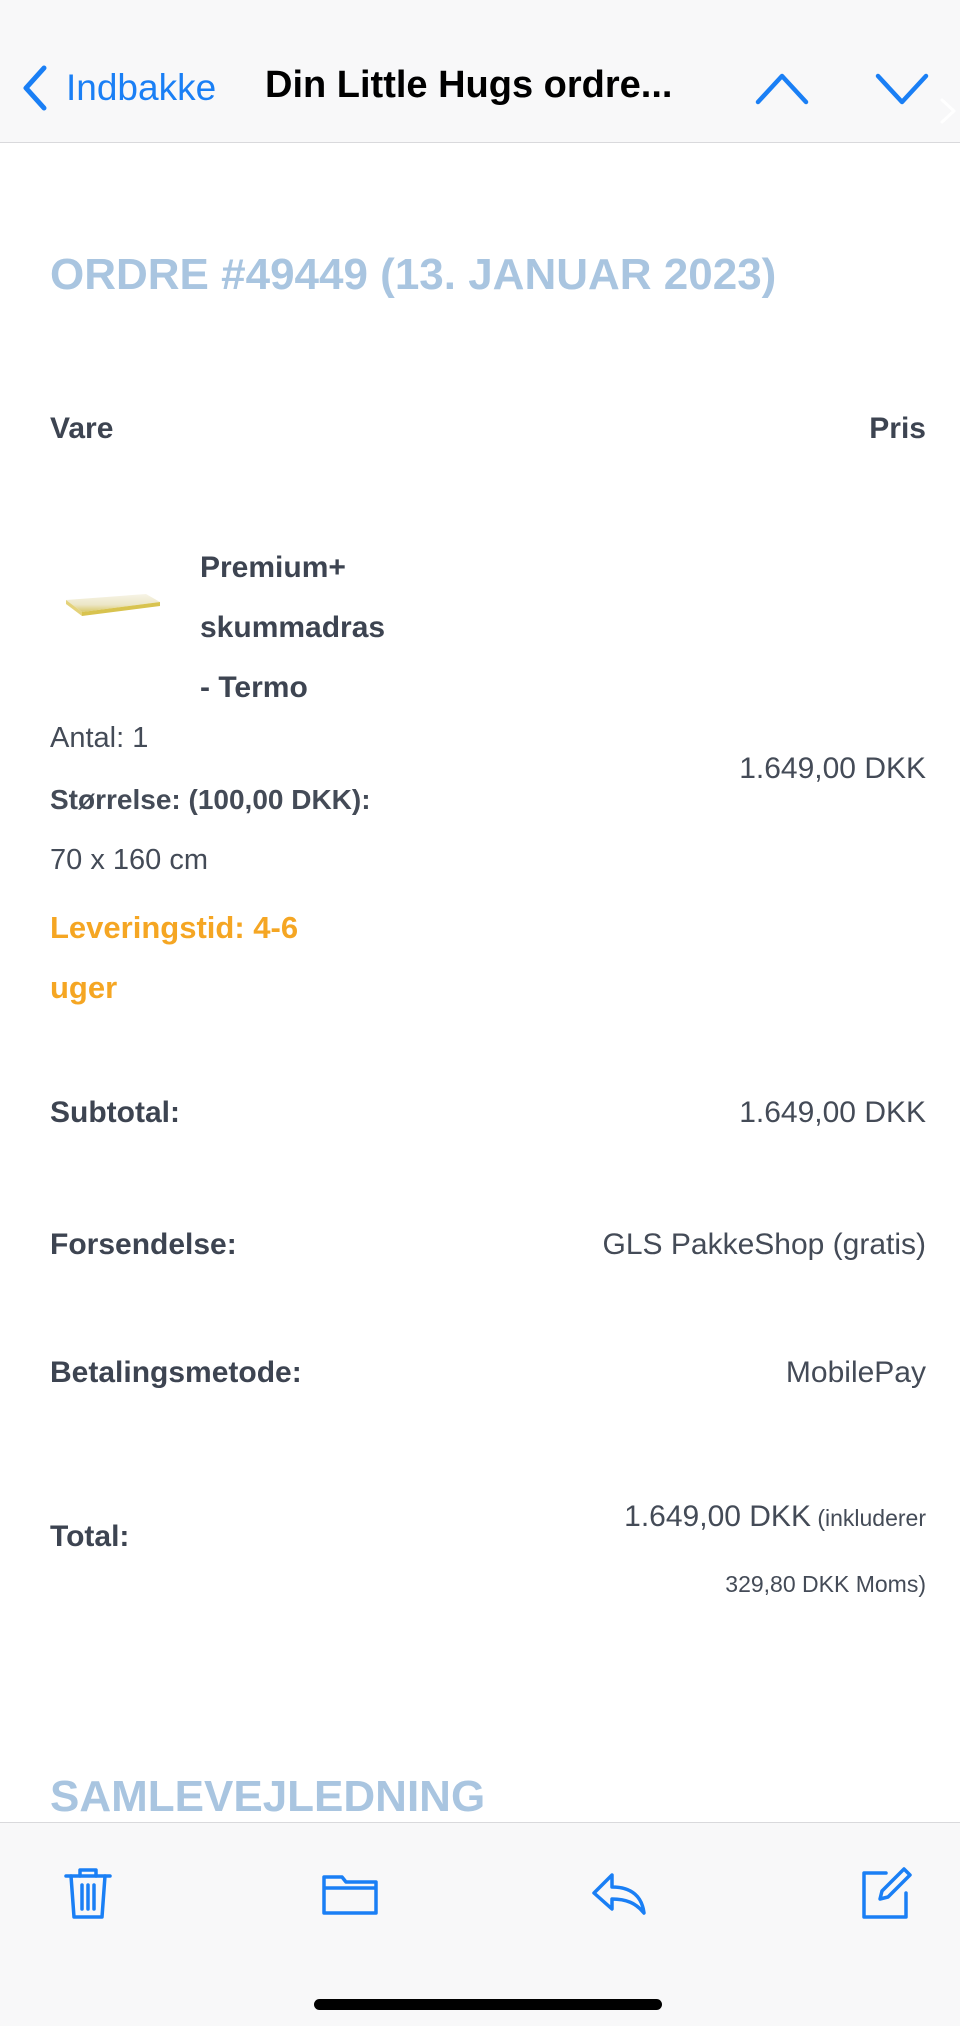 The image size is (960, 2026). I want to click on product-name: Premium+ skummadras - Termo, so click(330, 628).